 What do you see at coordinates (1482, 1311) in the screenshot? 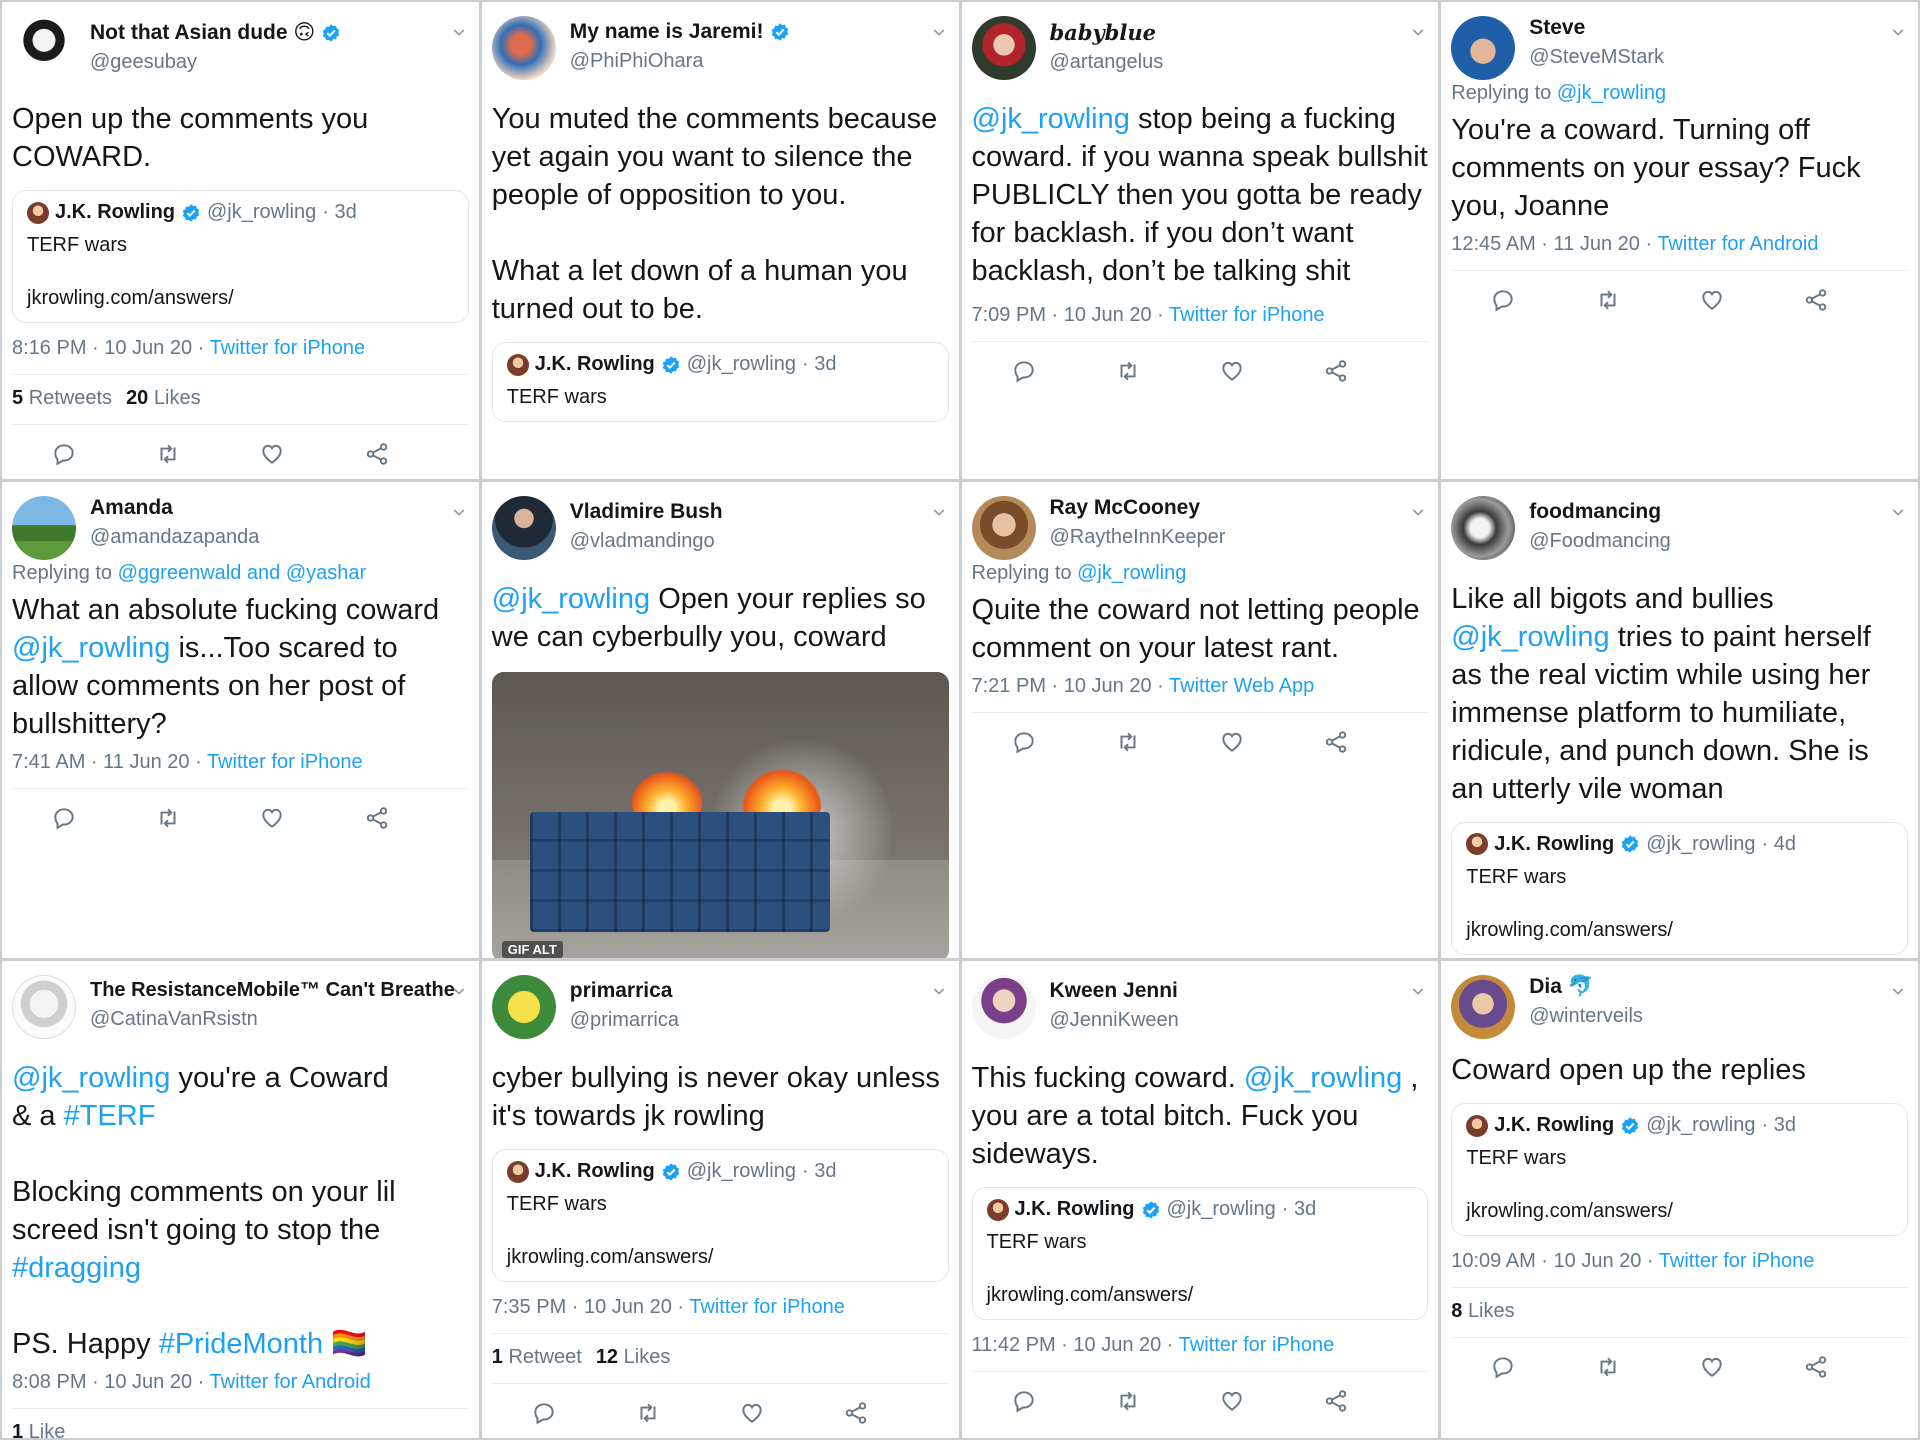
I see `like-count: 8 Likes` at bounding box center [1482, 1311].